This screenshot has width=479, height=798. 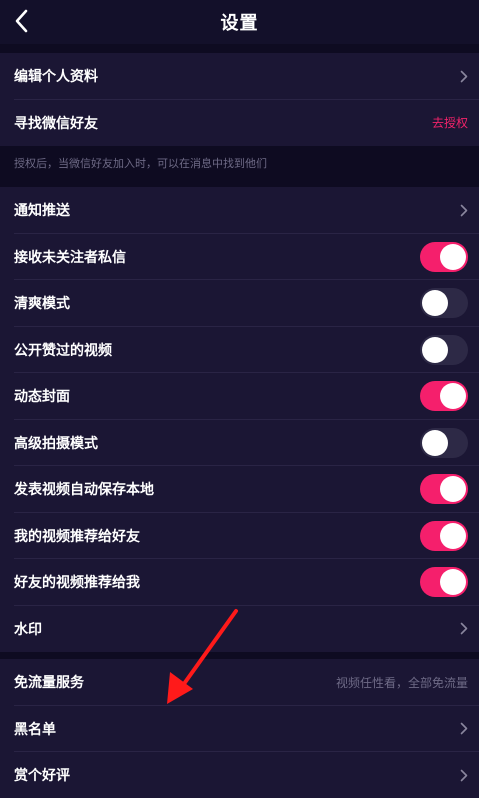 What do you see at coordinates (49, 683) in the screenshot?
I see `free-data-label: 免流量服务` at bounding box center [49, 683].